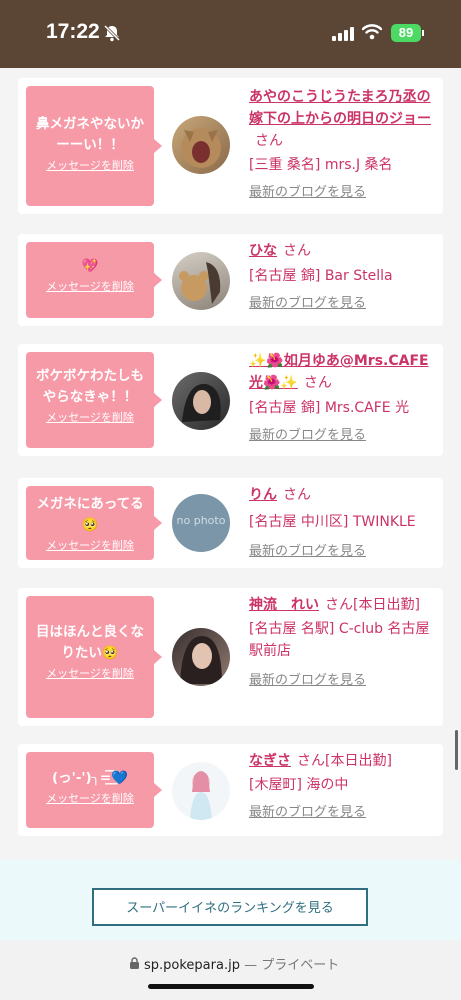 This screenshot has width=461, height=1000. I want to click on shop-info: [三重 桑名] mrs.J 桑名, so click(321, 165).